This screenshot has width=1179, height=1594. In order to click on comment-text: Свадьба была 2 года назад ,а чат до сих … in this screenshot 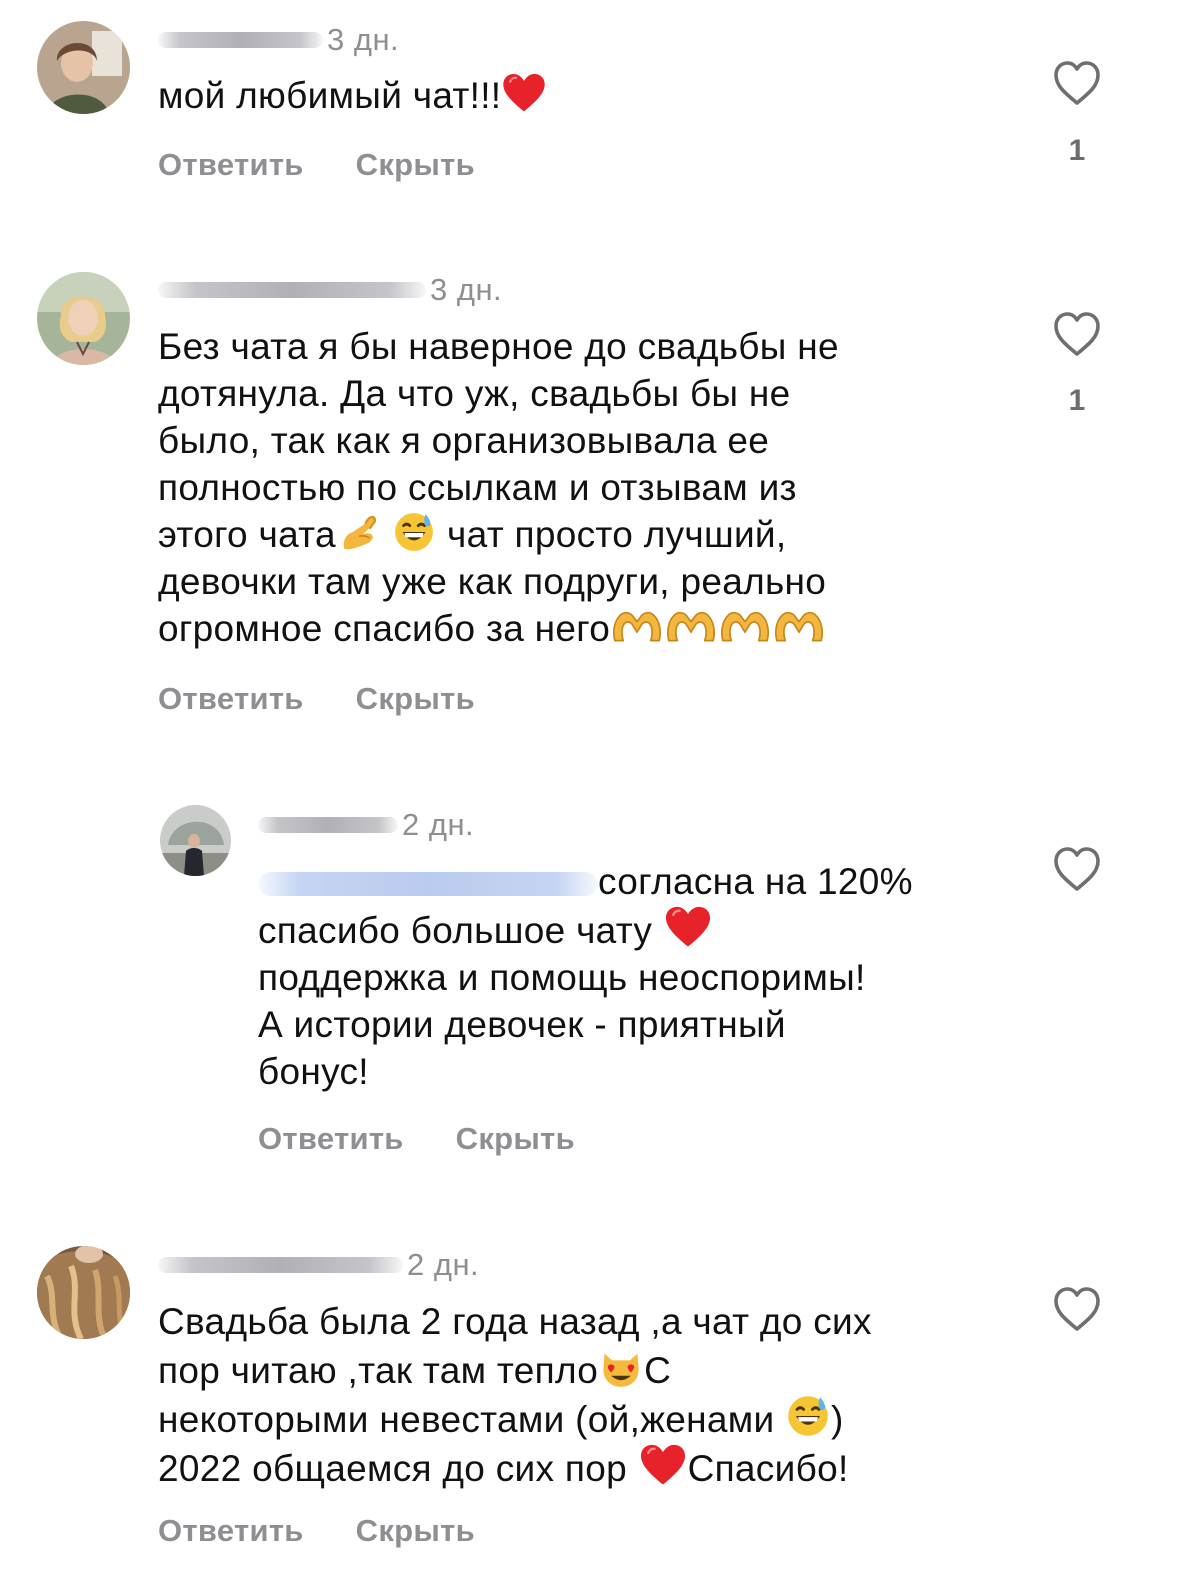, I will do `click(515, 1395)`.